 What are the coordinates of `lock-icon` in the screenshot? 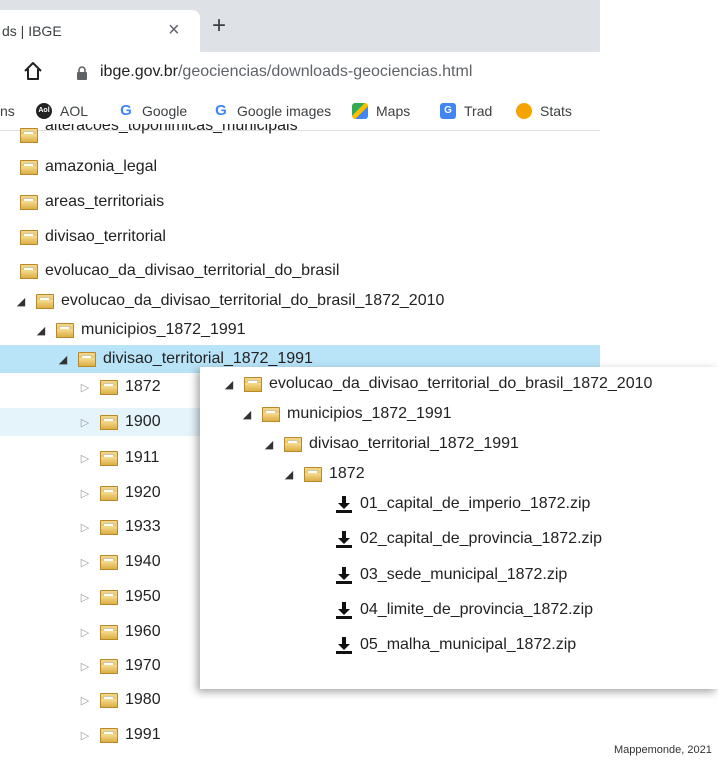 It's located at (82, 73).